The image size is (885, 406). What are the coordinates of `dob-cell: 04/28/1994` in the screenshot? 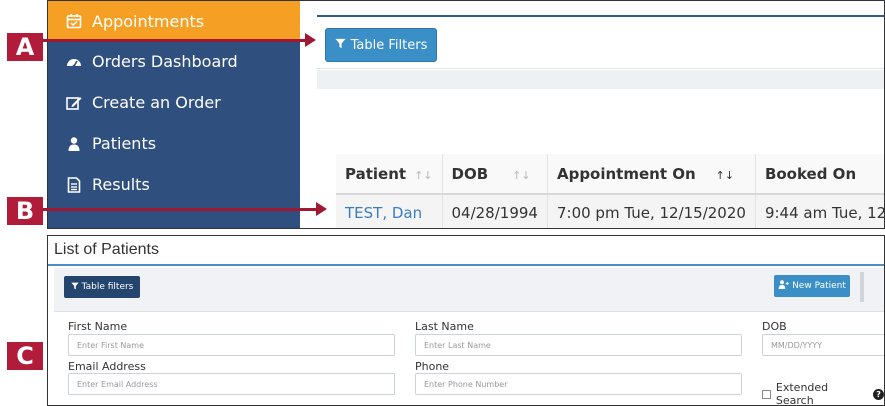 It's located at (495, 211).